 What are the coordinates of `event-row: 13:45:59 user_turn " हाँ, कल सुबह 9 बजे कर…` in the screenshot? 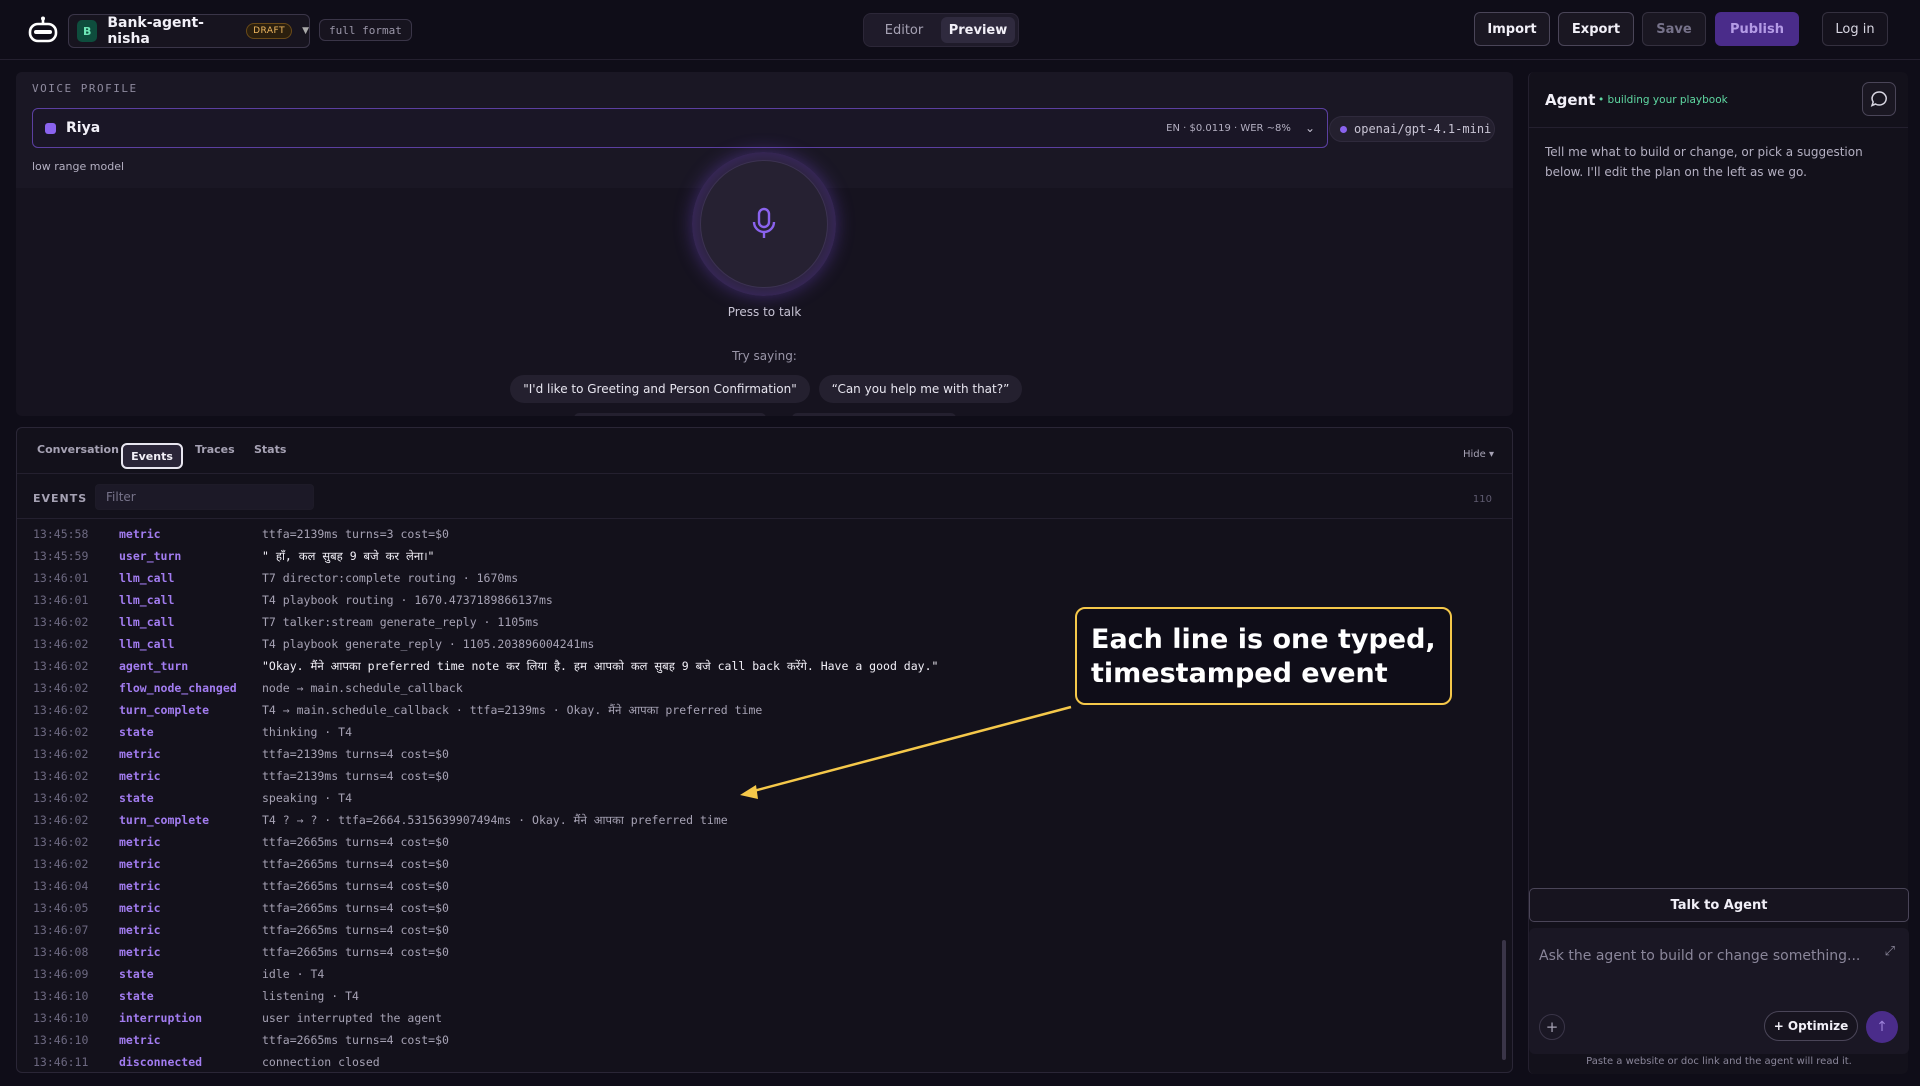 It's located at (758, 560).